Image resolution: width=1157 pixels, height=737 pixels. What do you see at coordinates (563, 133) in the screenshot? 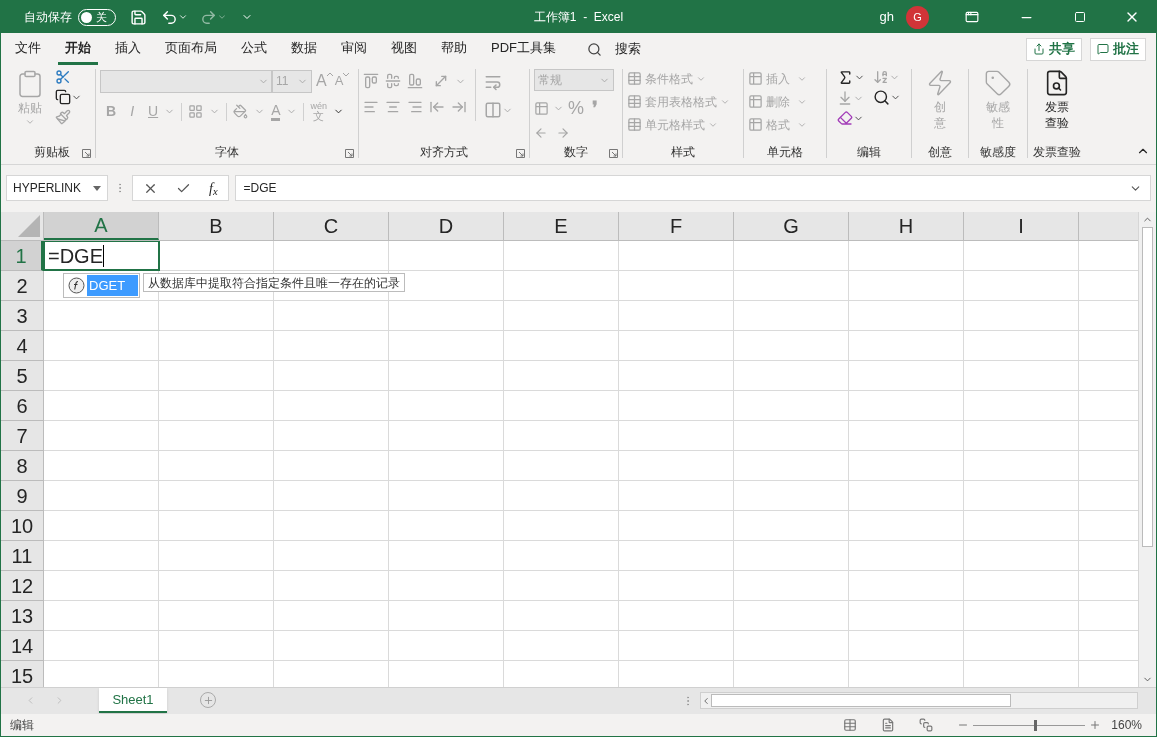
I see `decrease-decimal-icon` at bounding box center [563, 133].